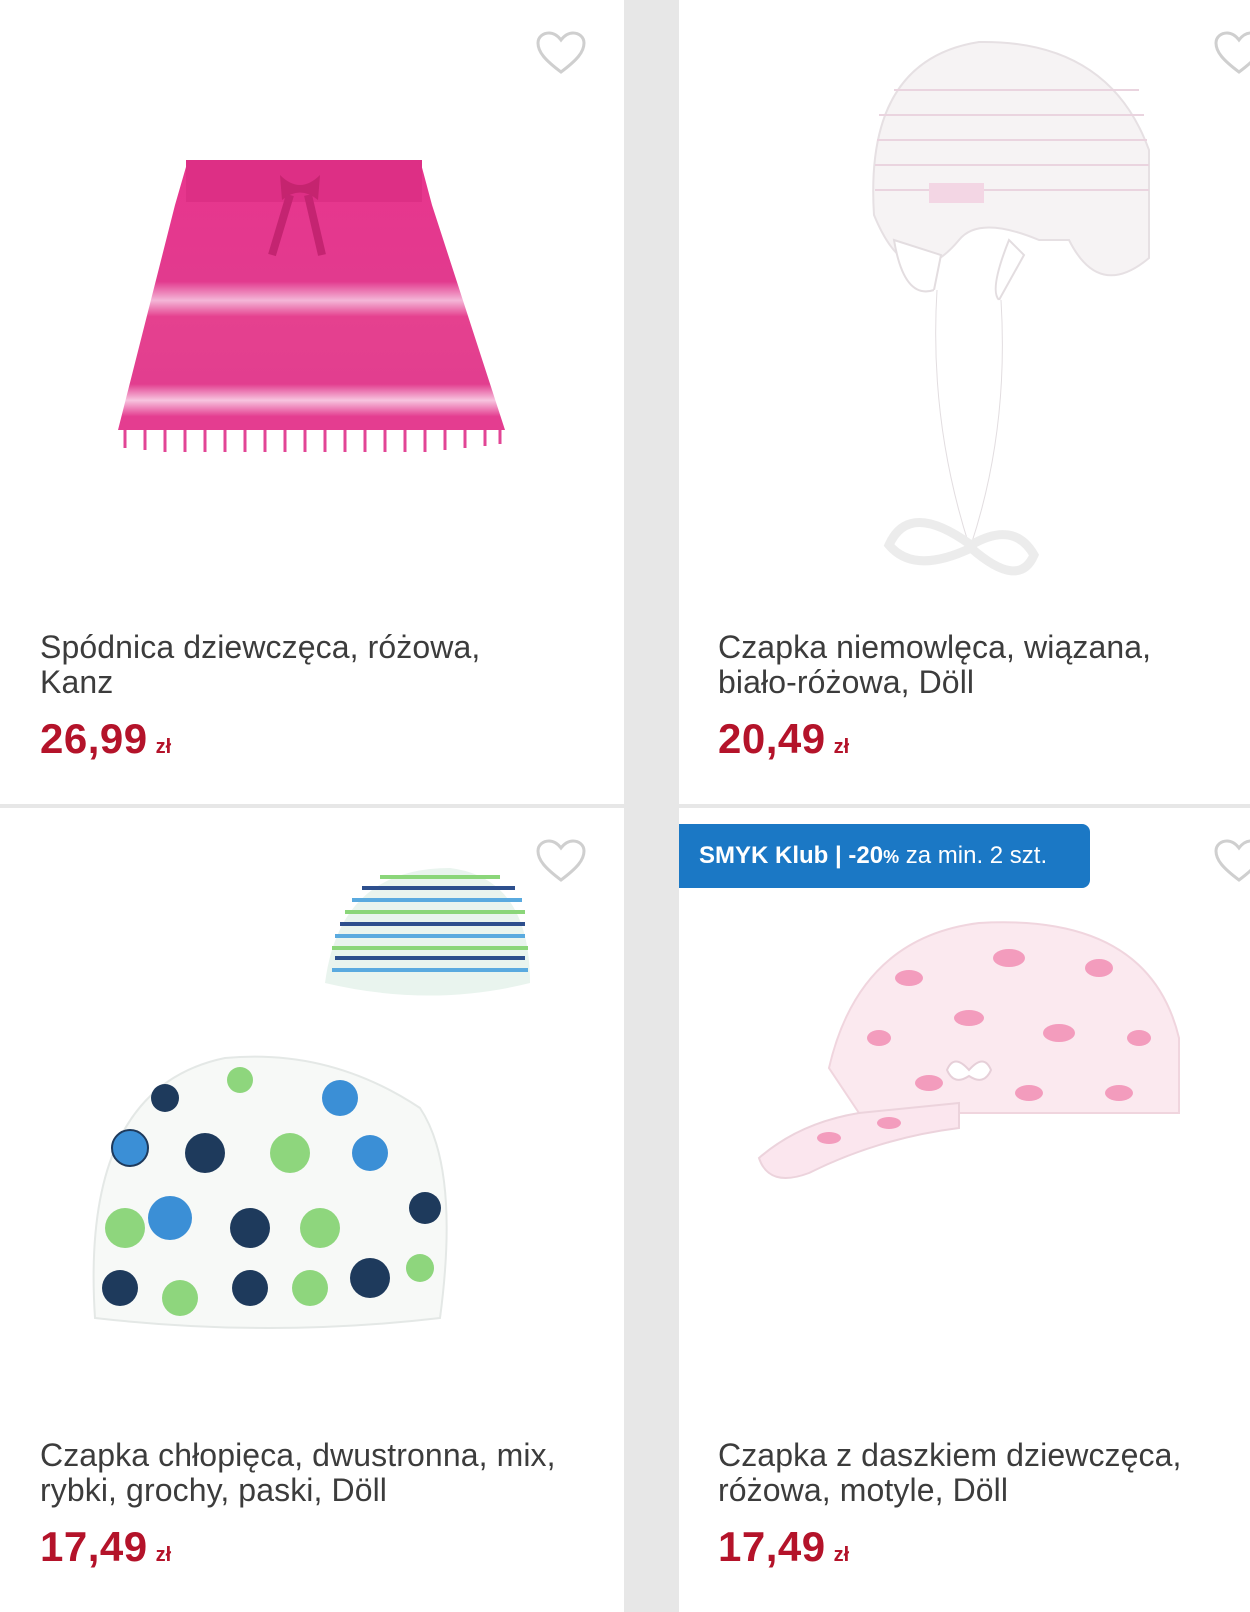 The image size is (1250, 1612). I want to click on promo-brand: SMYK Klub, so click(764, 855).